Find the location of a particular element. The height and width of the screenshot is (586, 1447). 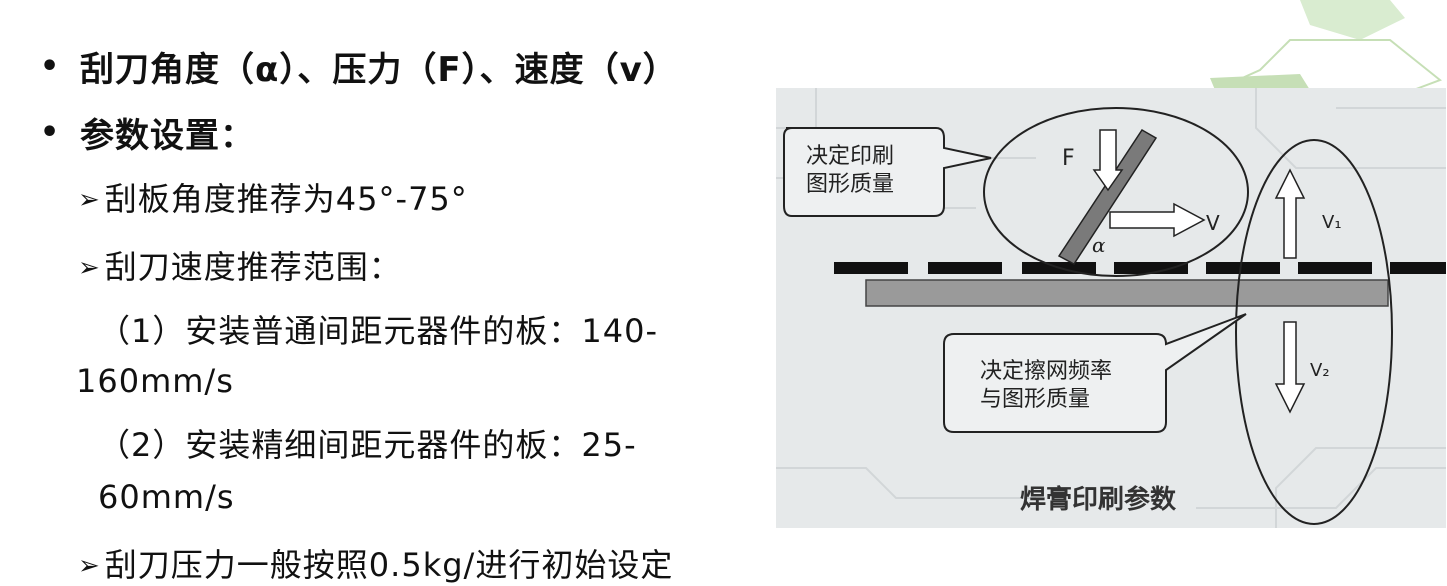

callout-top-line1: 决定印刷 is located at coordinates (850, 156).